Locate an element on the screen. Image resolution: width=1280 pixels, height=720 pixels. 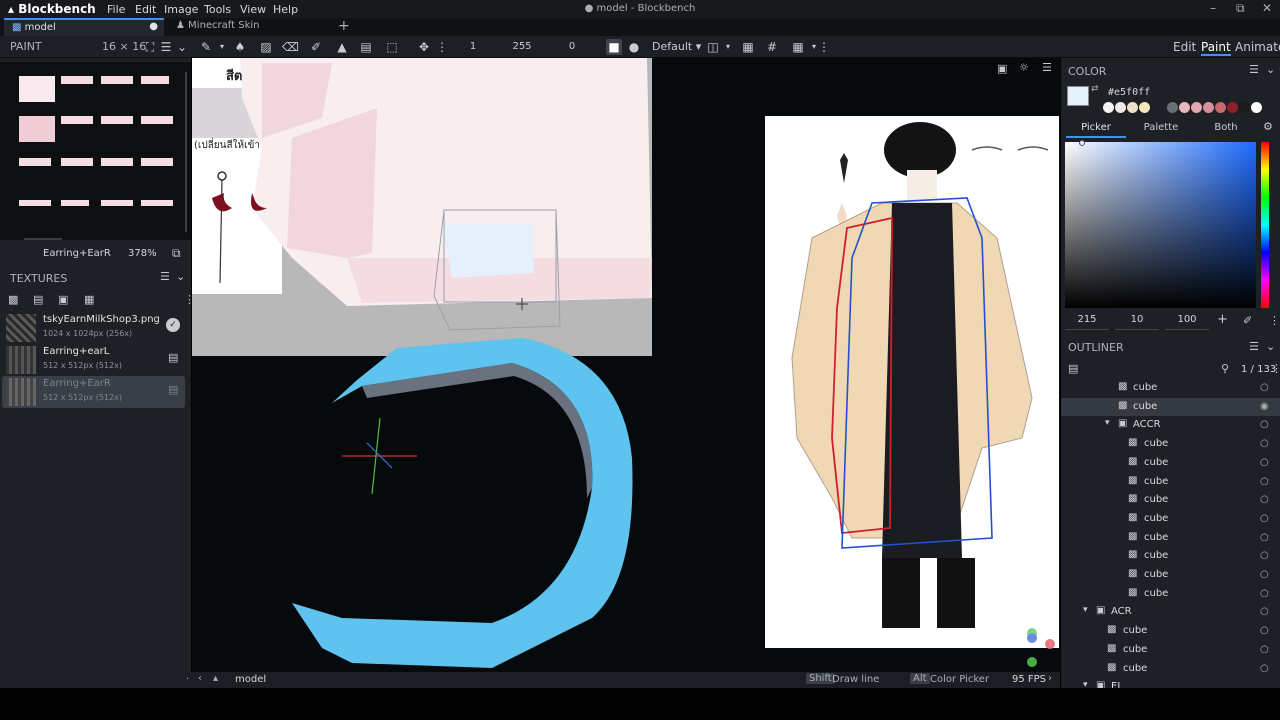
eraser-icon: ⌫ is located at coordinates (290, 47).